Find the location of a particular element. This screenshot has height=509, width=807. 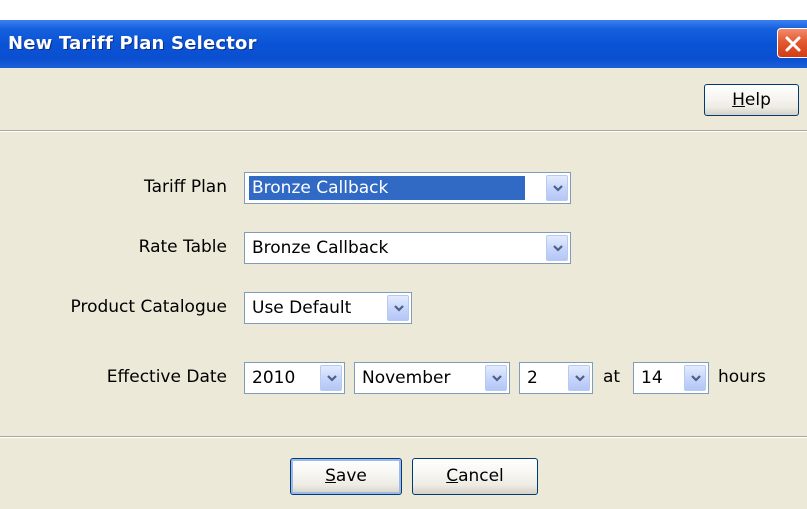

rate-table-label: Rate Table is located at coordinates (182, 247).